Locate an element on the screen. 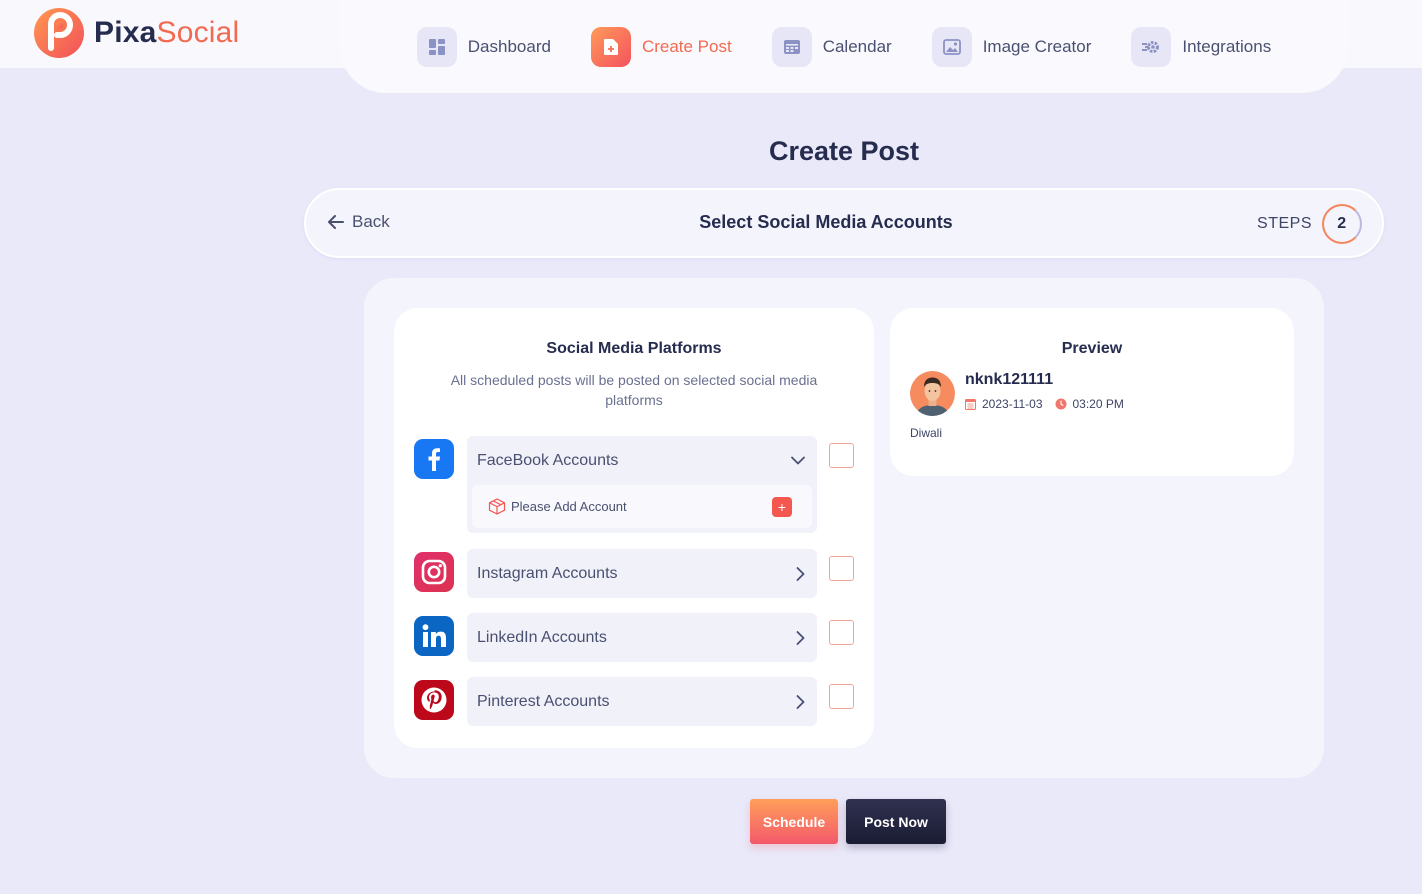 The image size is (1422, 894). pinterest-accounts-header: Pinterest Accounts is located at coordinates (642, 701).